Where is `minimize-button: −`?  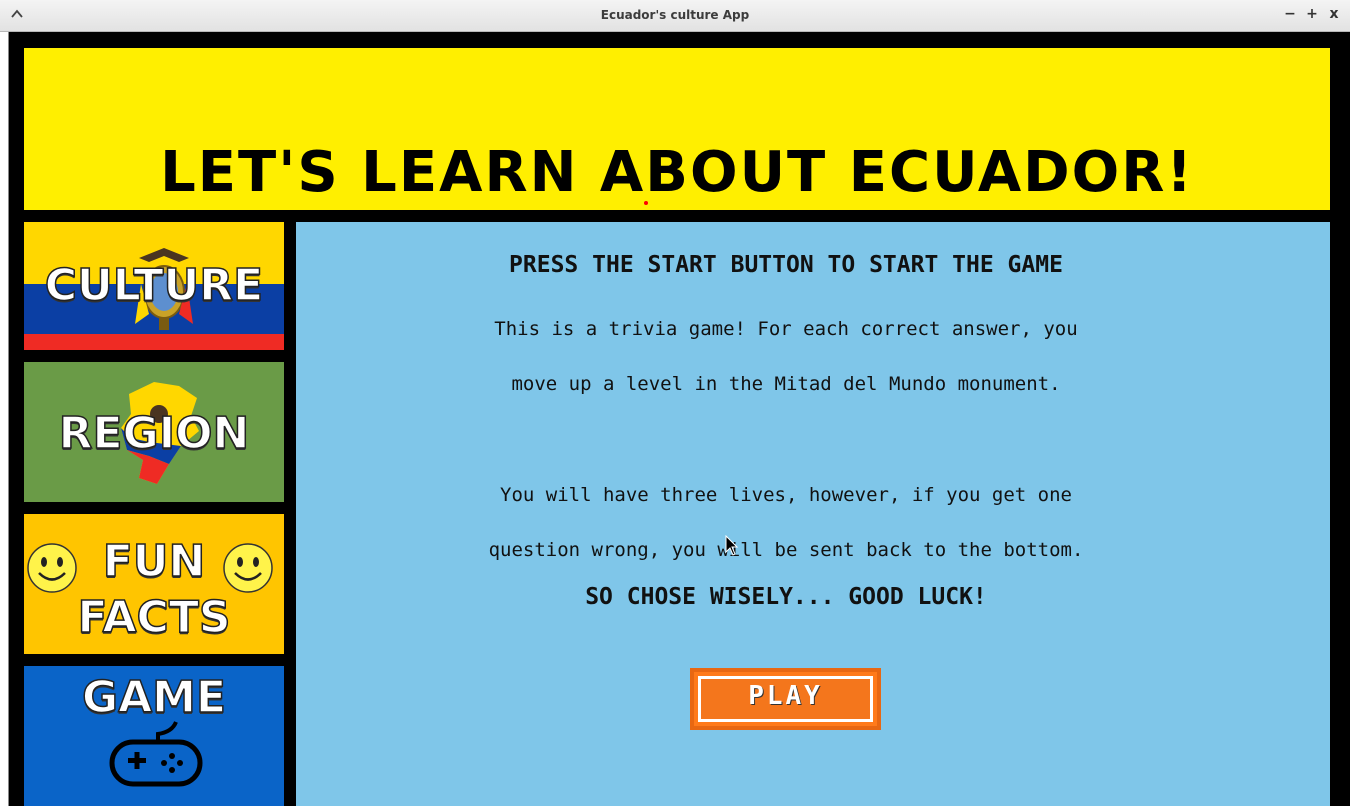
minimize-button: − is located at coordinates (1290, 14).